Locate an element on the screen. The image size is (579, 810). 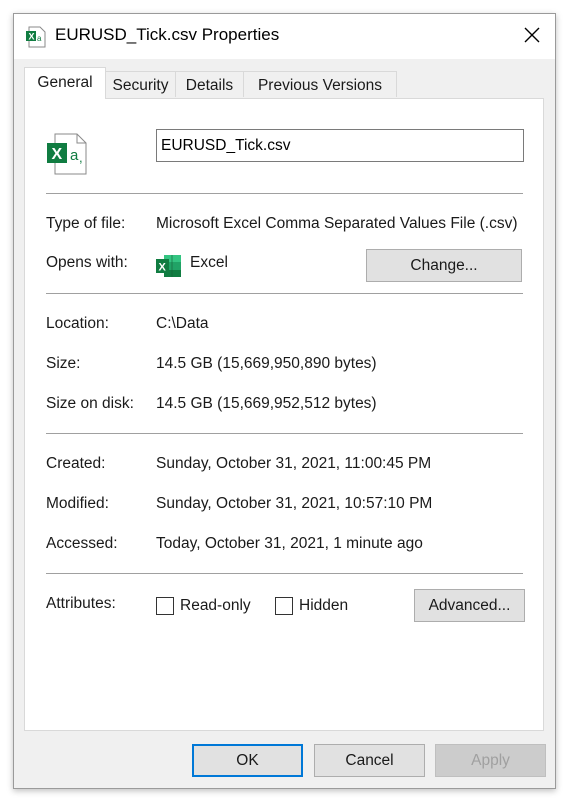
cancel-button: Cancel is located at coordinates (369, 760).